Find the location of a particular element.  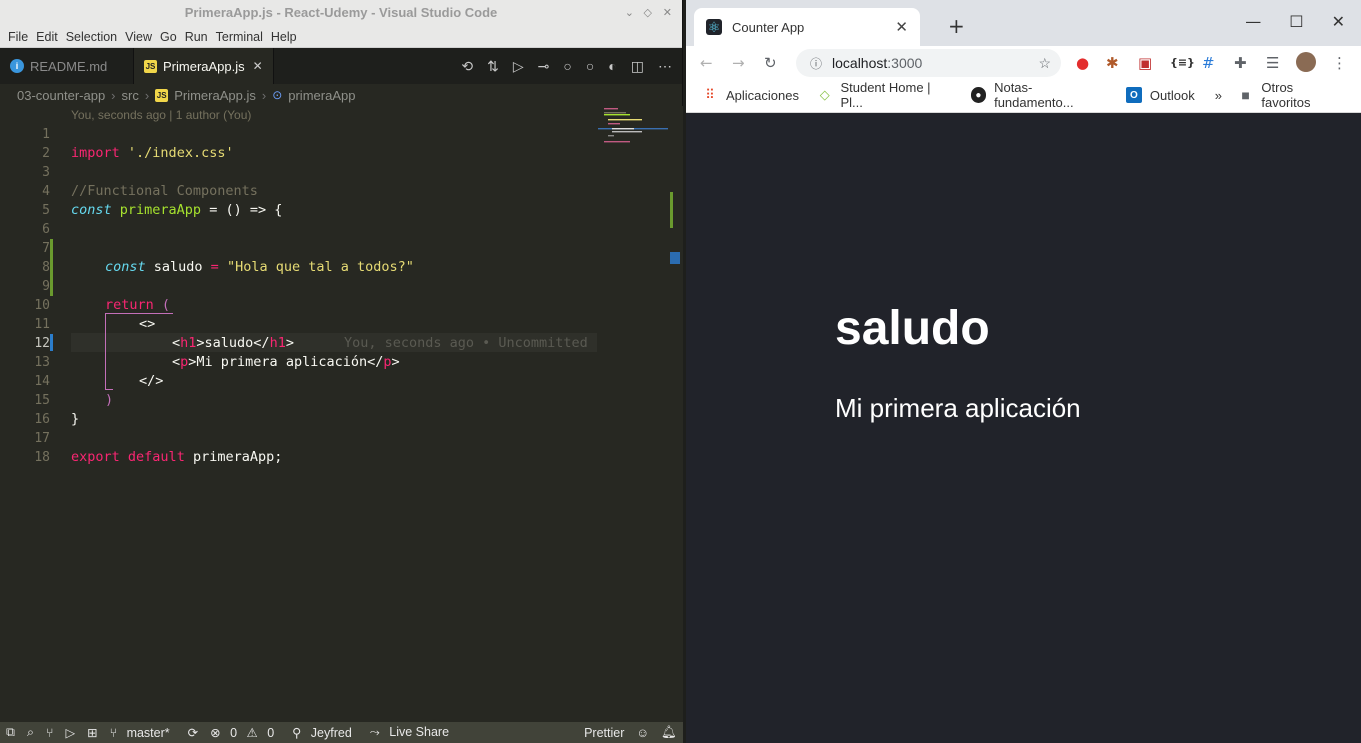

tab-readme: i README.md is located at coordinates (67, 66).